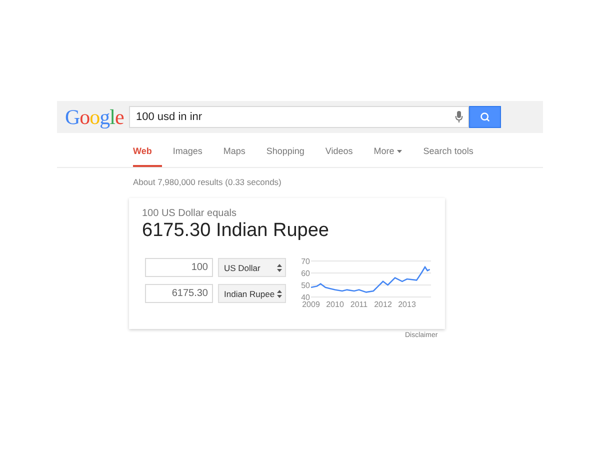  Describe the element at coordinates (192, 150) in the screenshot. I see `nav-tab: Images` at that location.